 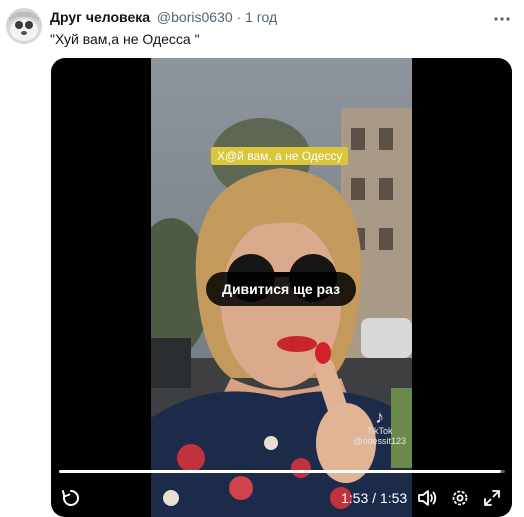 I want to click on progress-bar, so click(x=282, y=471).